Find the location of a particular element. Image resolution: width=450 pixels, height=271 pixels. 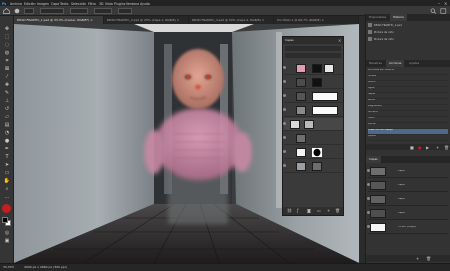

stop-icon: ■ is located at coordinates (412, 147).